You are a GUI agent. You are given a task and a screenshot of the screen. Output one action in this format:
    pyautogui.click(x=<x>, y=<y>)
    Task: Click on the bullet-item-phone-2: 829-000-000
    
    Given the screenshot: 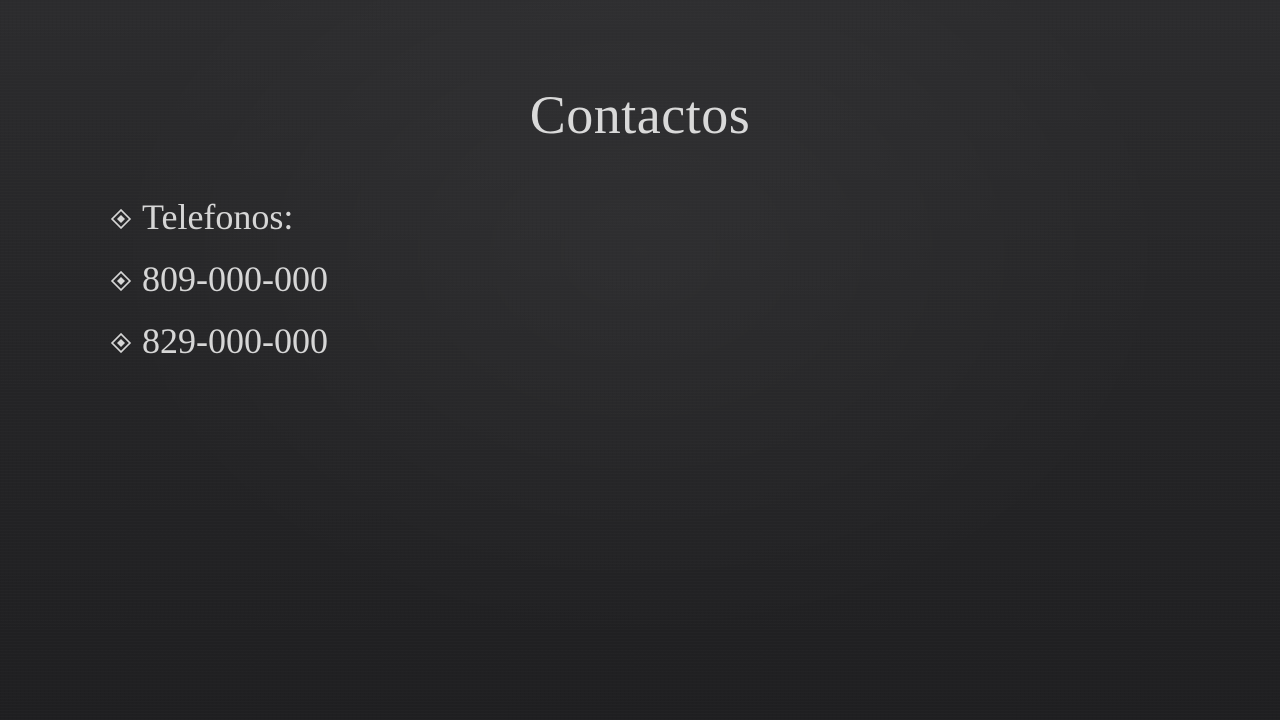 What is the action you would take?
    pyautogui.click(x=219, y=341)
    